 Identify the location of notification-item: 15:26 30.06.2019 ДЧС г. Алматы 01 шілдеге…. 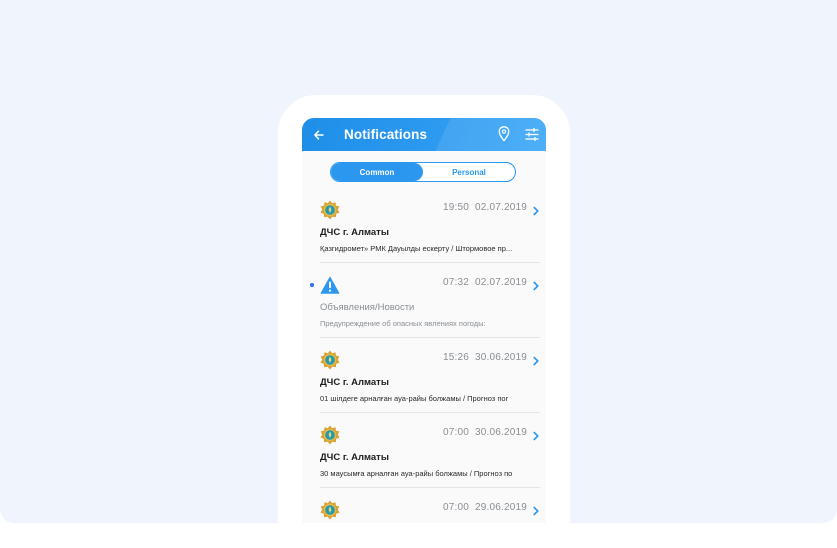
(424, 375).